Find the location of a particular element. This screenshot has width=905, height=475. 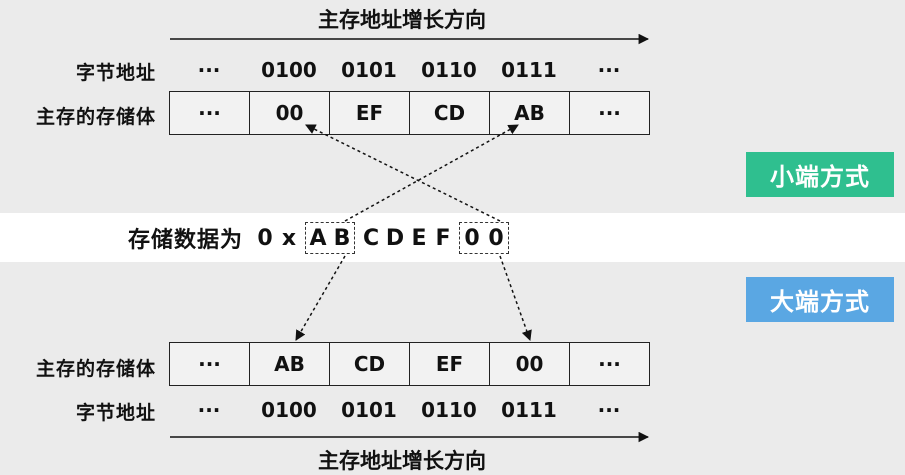

bottom-address: 0101 is located at coordinates (369, 410).